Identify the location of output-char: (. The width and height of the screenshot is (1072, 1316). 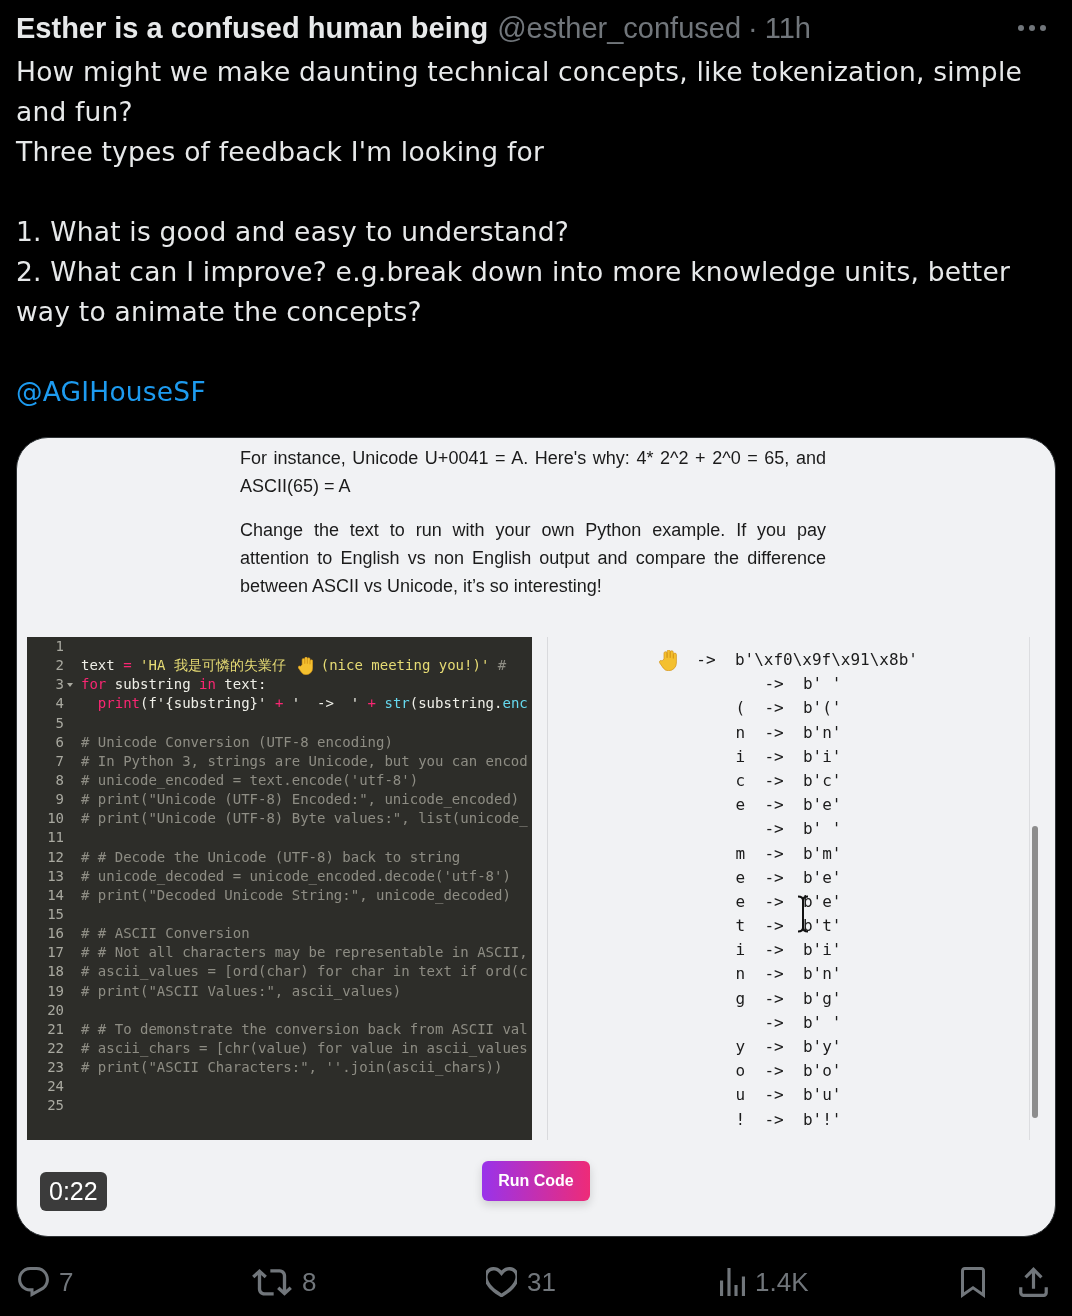
(740, 708).